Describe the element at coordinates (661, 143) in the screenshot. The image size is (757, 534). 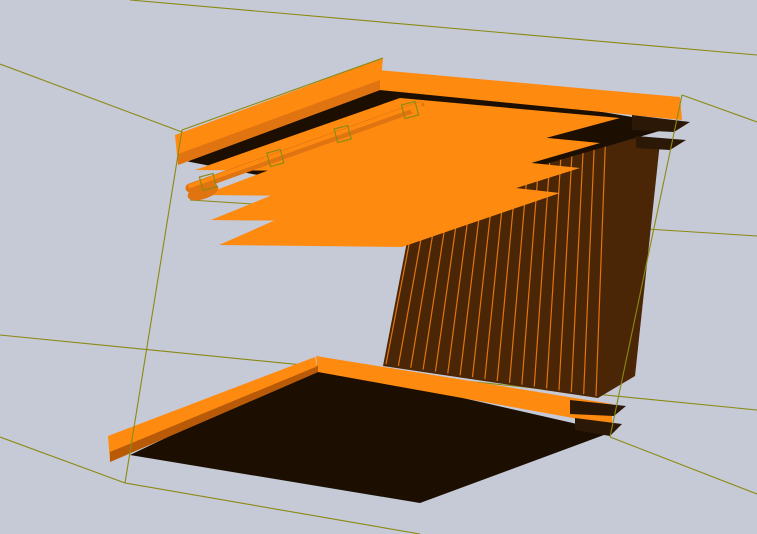
I see `top-tray-right-flange-lower` at that location.